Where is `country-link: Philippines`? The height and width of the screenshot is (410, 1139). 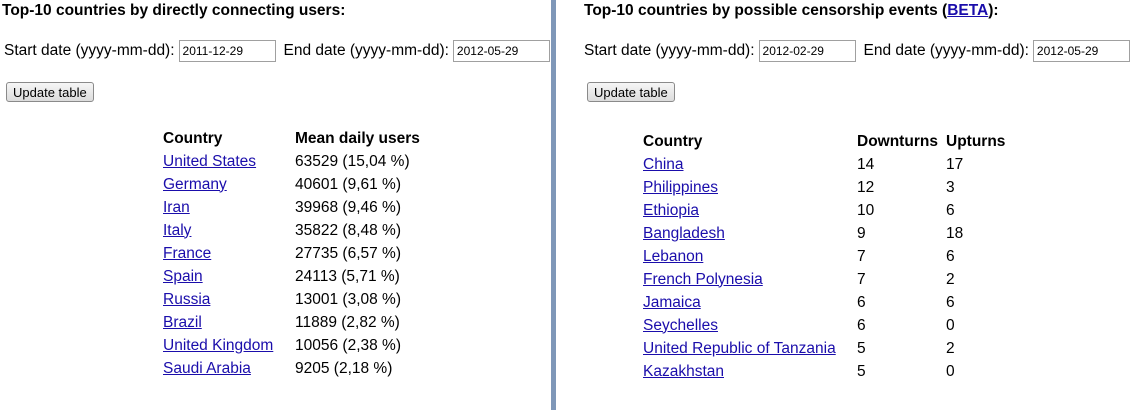
country-link: Philippines is located at coordinates (680, 187).